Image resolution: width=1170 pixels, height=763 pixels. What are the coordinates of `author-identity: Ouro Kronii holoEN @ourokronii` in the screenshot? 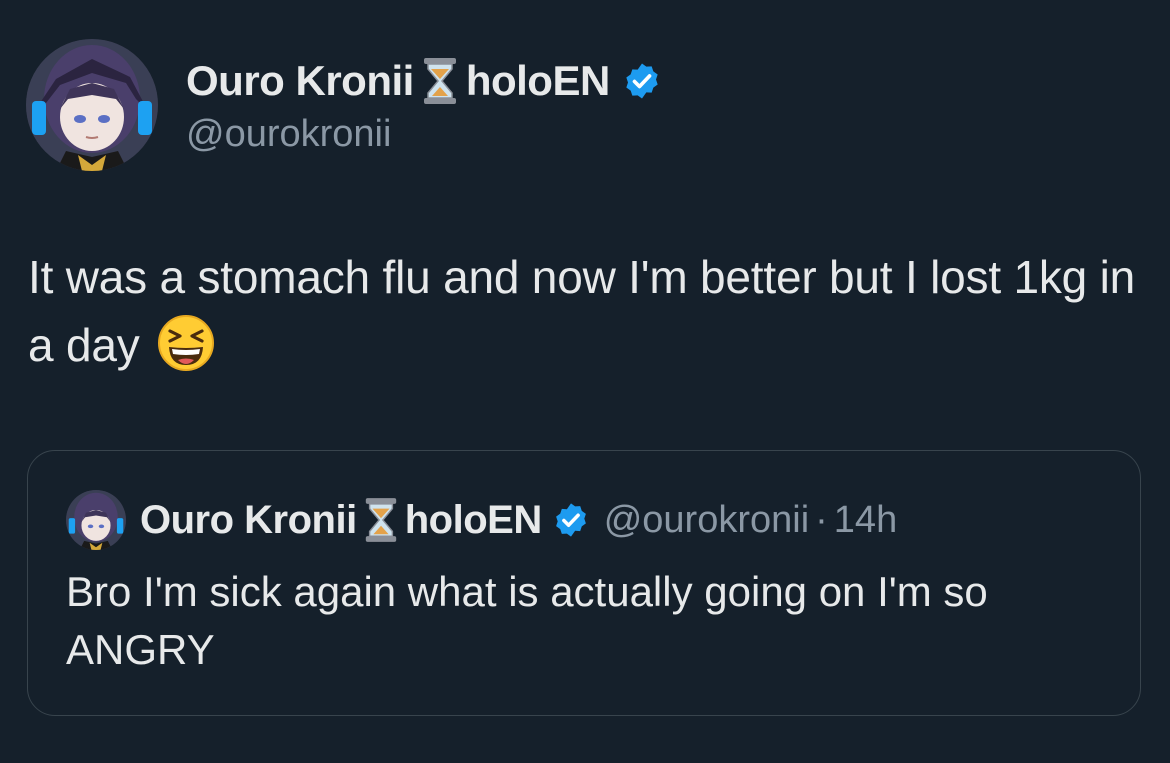 It's located at (424, 105).